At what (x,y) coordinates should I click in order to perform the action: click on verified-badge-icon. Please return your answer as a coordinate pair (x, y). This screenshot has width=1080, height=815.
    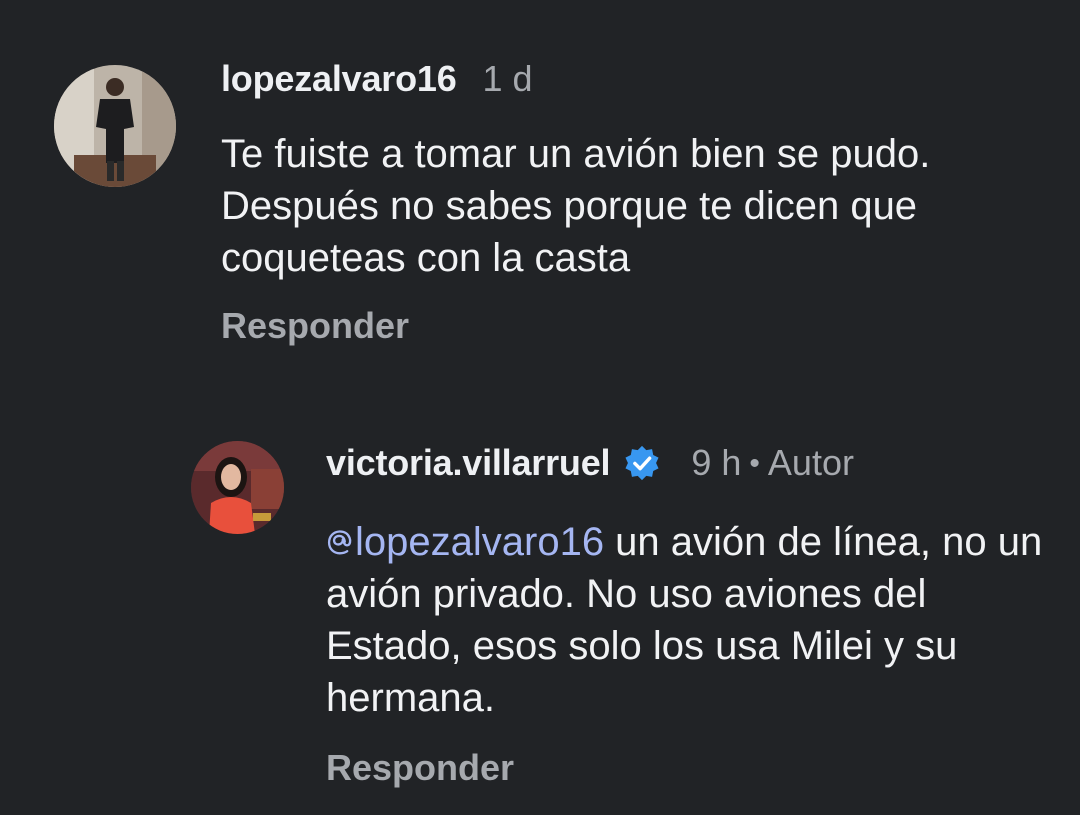
    Looking at the image, I should click on (642, 463).